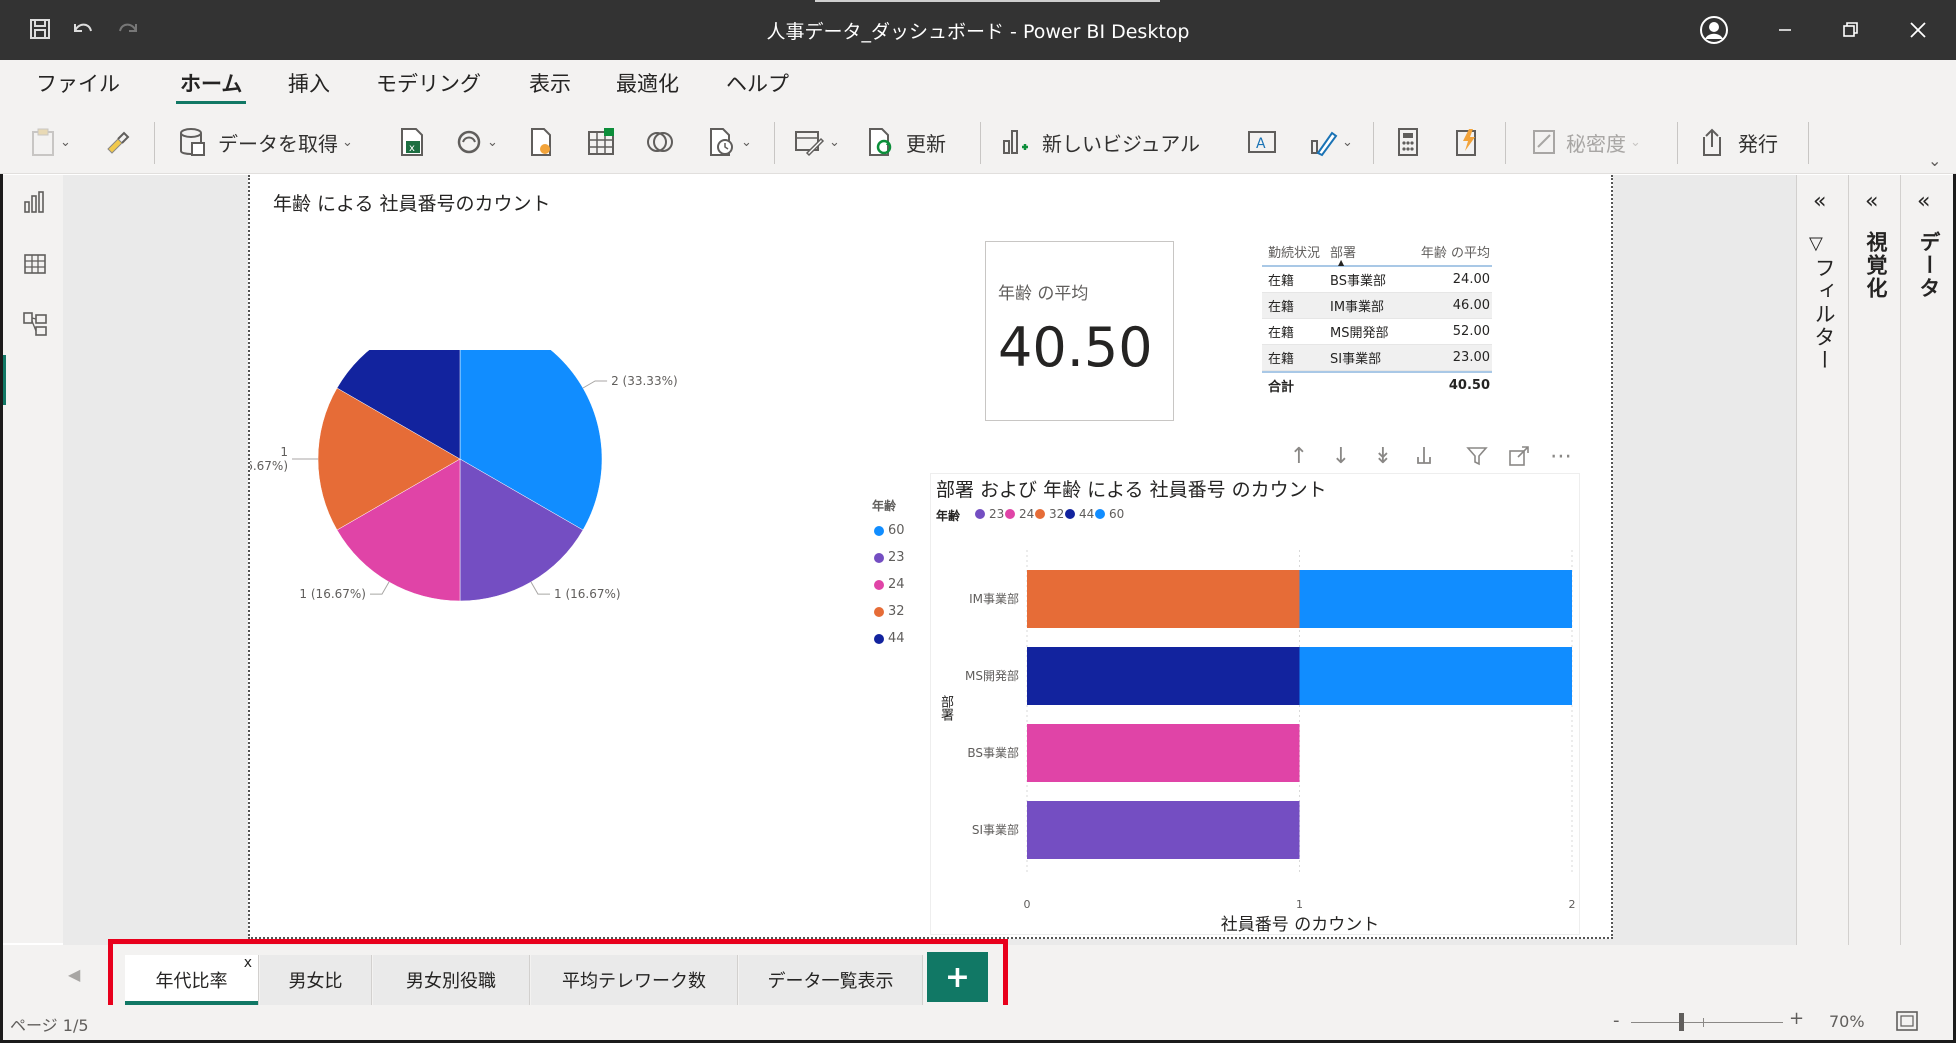 The image size is (1956, 1043). I want to click on cell-avg: 46.00, so click(1471, 305).